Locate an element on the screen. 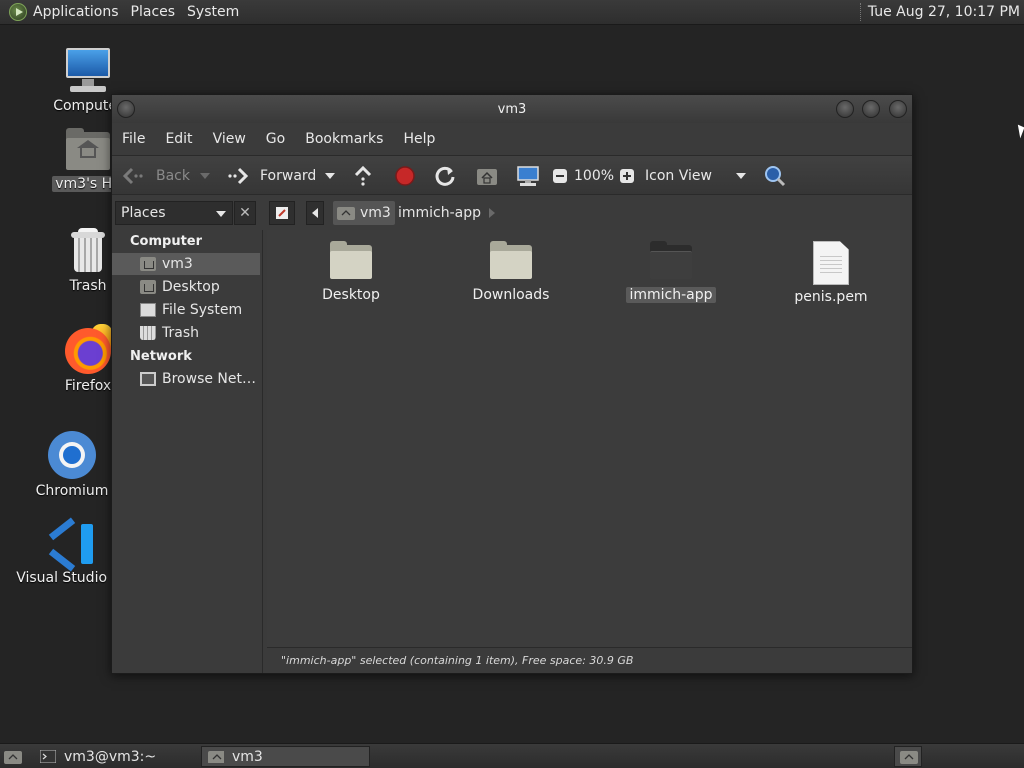 The height and width of the screenshot is (768, 1024). taskbar-item-terminal: vm3@vm3:~ is located at coordinates (116, 756).